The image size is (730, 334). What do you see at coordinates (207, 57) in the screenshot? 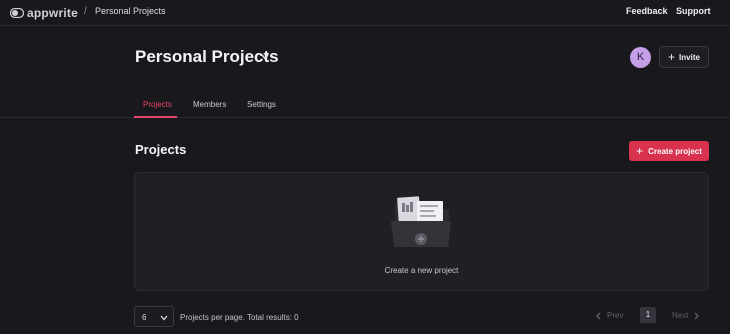
I see `page-title: Personal Projects` at bounding box center [207, 57].